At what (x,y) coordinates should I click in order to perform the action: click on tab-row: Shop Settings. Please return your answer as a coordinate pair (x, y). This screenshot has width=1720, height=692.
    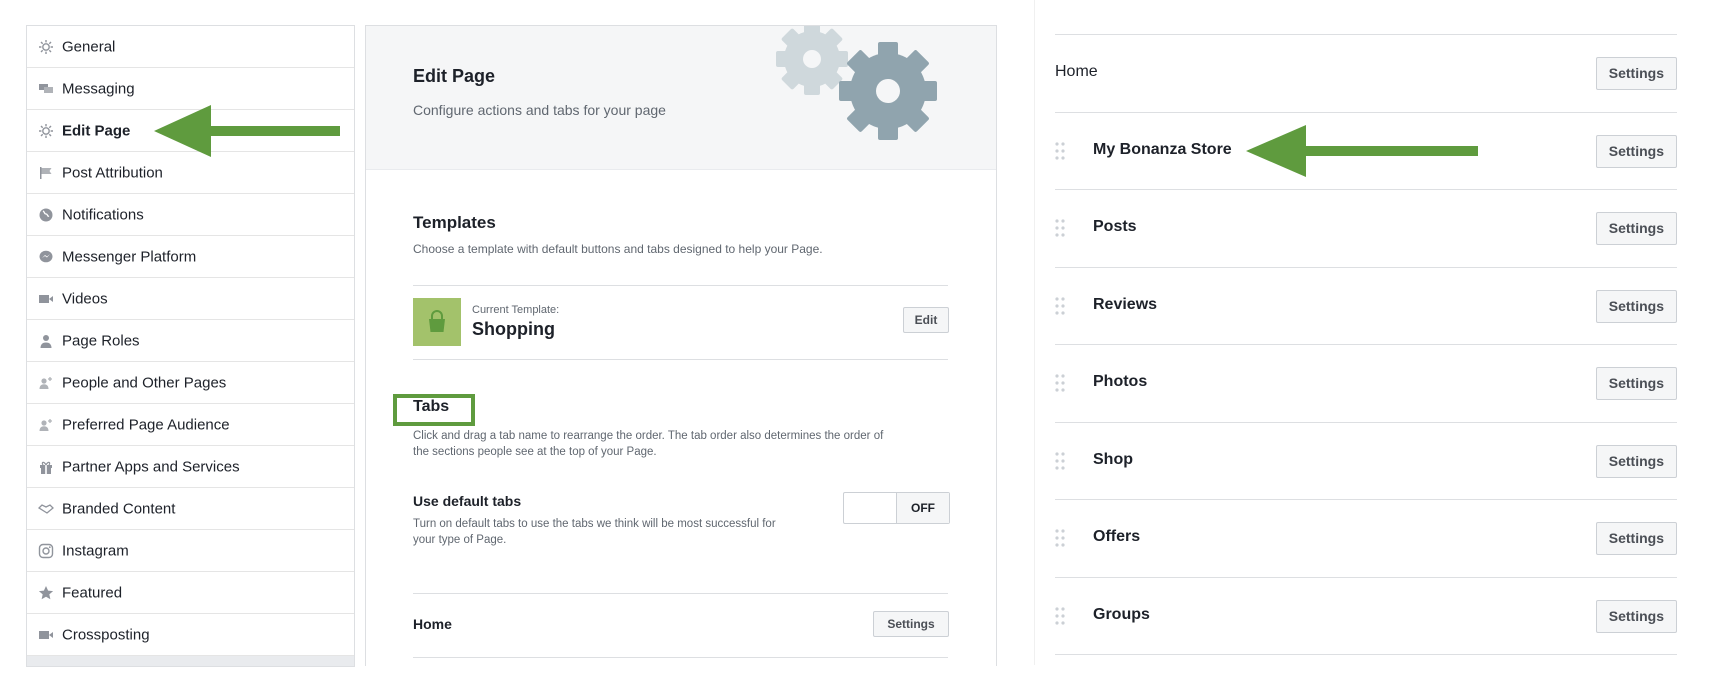
    Looking at the image, I should click on (1366, 460).